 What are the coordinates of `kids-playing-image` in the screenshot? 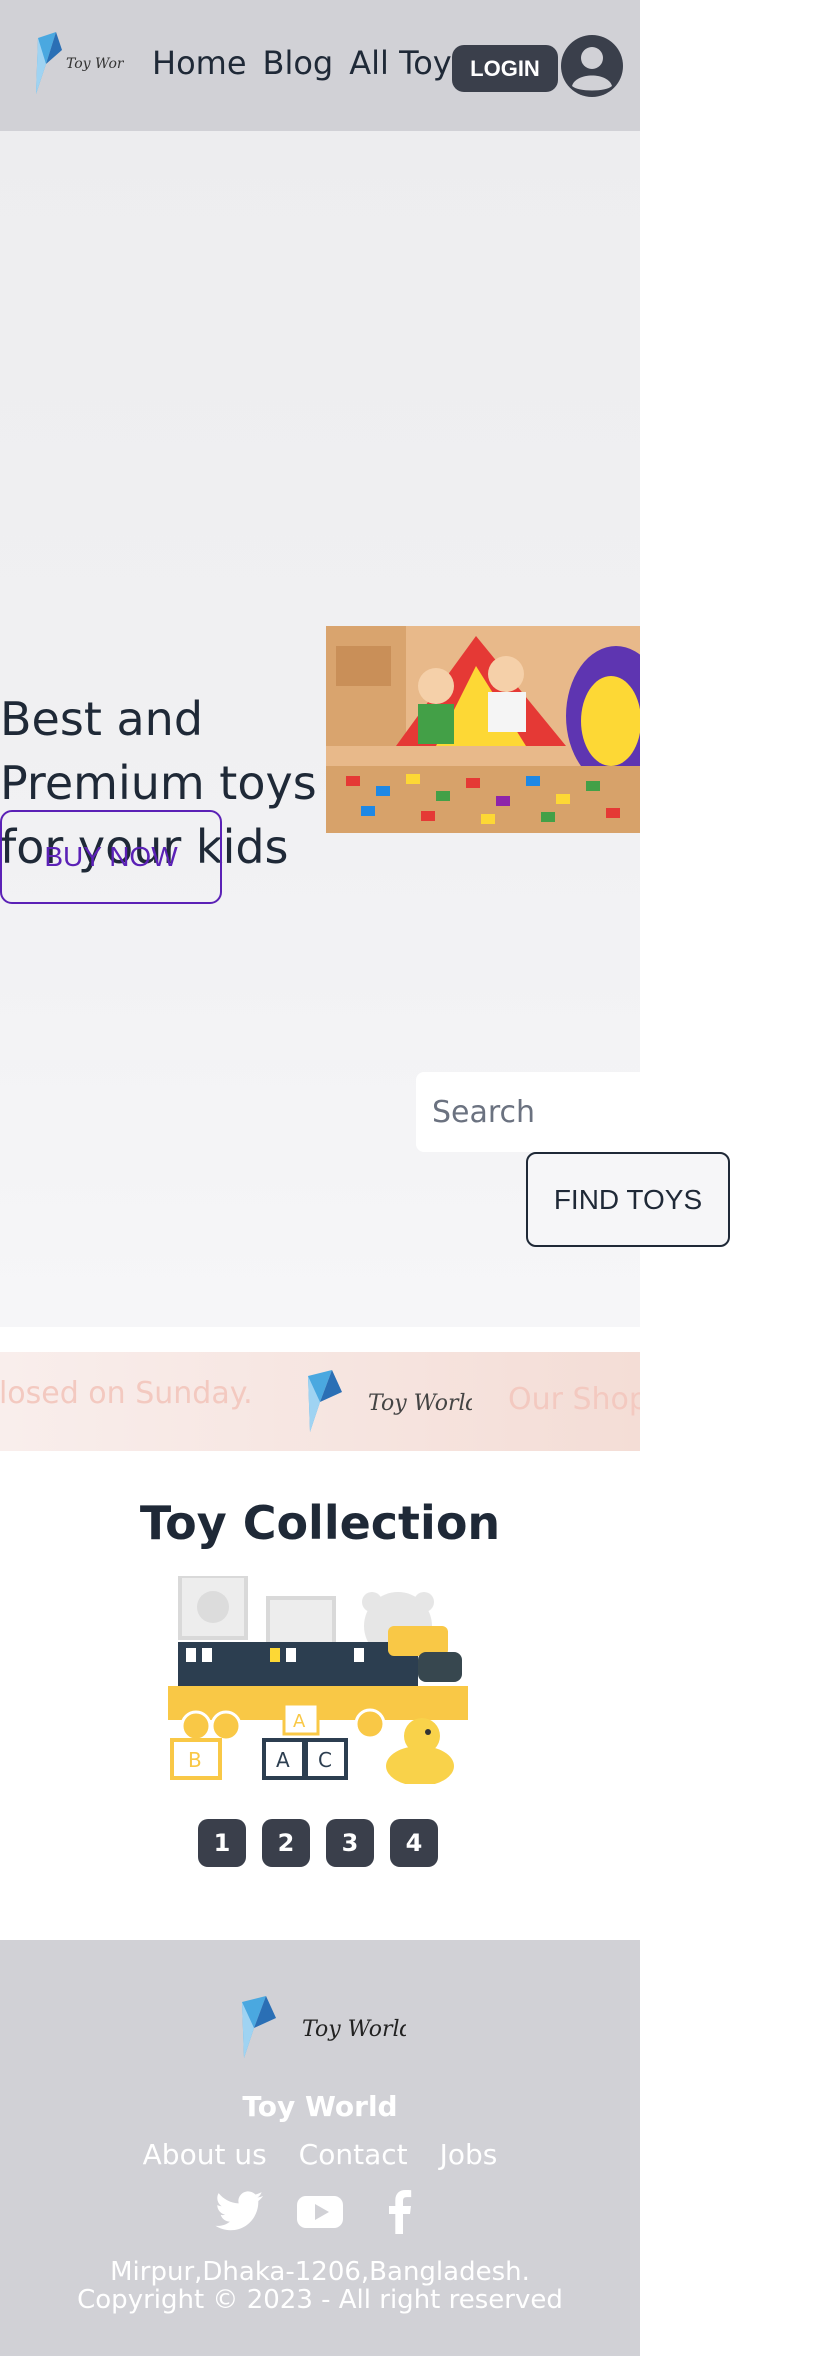 It's located at (483, 729).